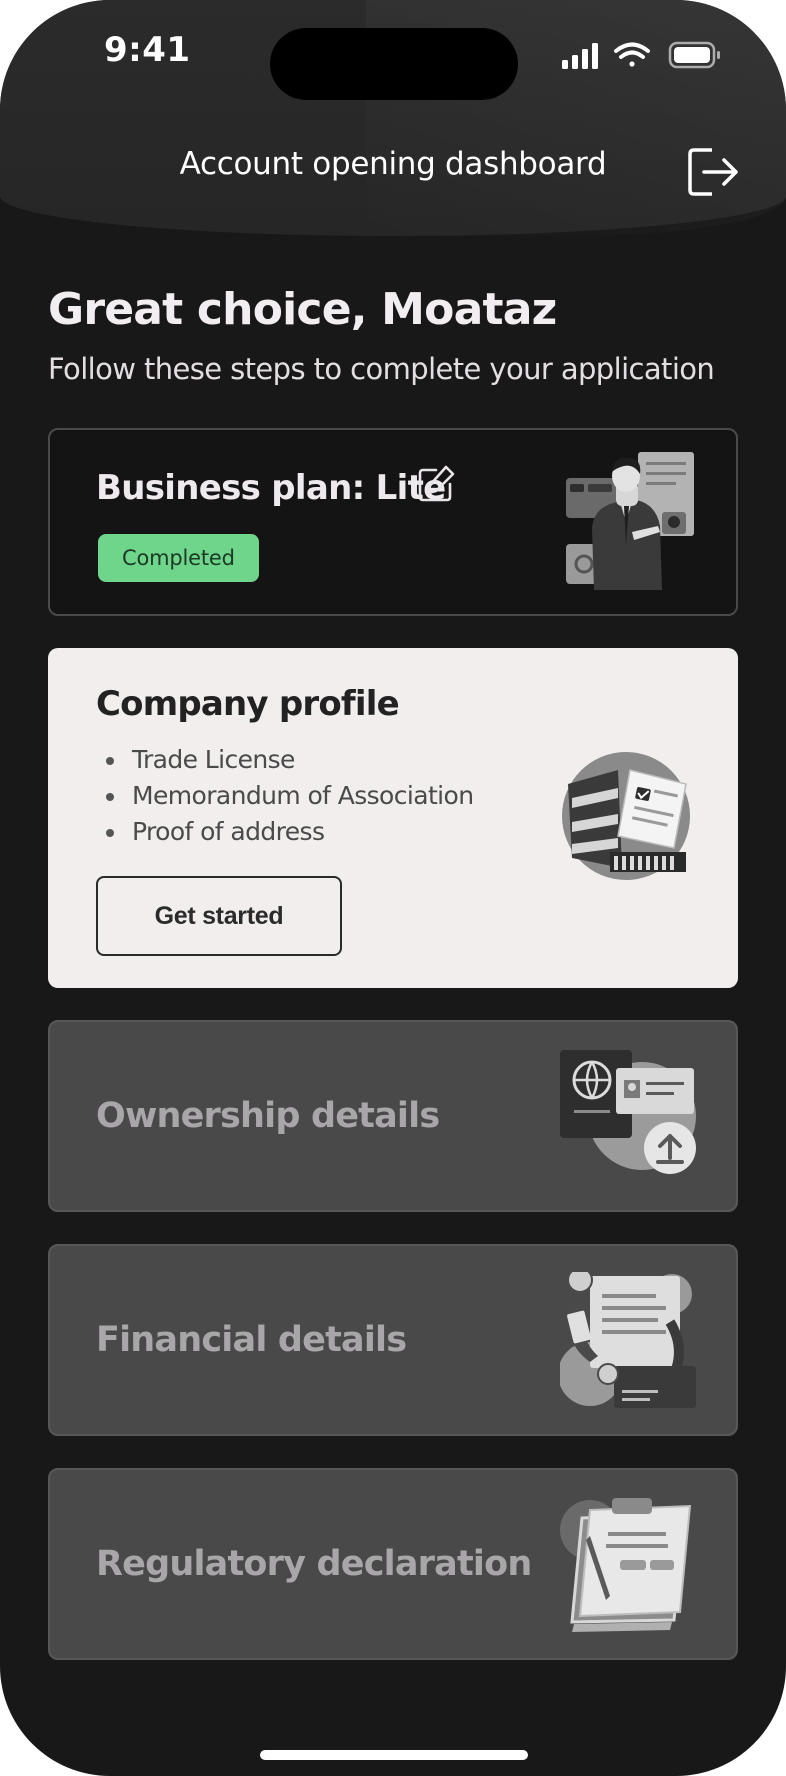  What do you see at coordinates (314, 1564) in the screenshot?
I see `step-title: Regulatory declaration` at bounding box center [314, 1564].